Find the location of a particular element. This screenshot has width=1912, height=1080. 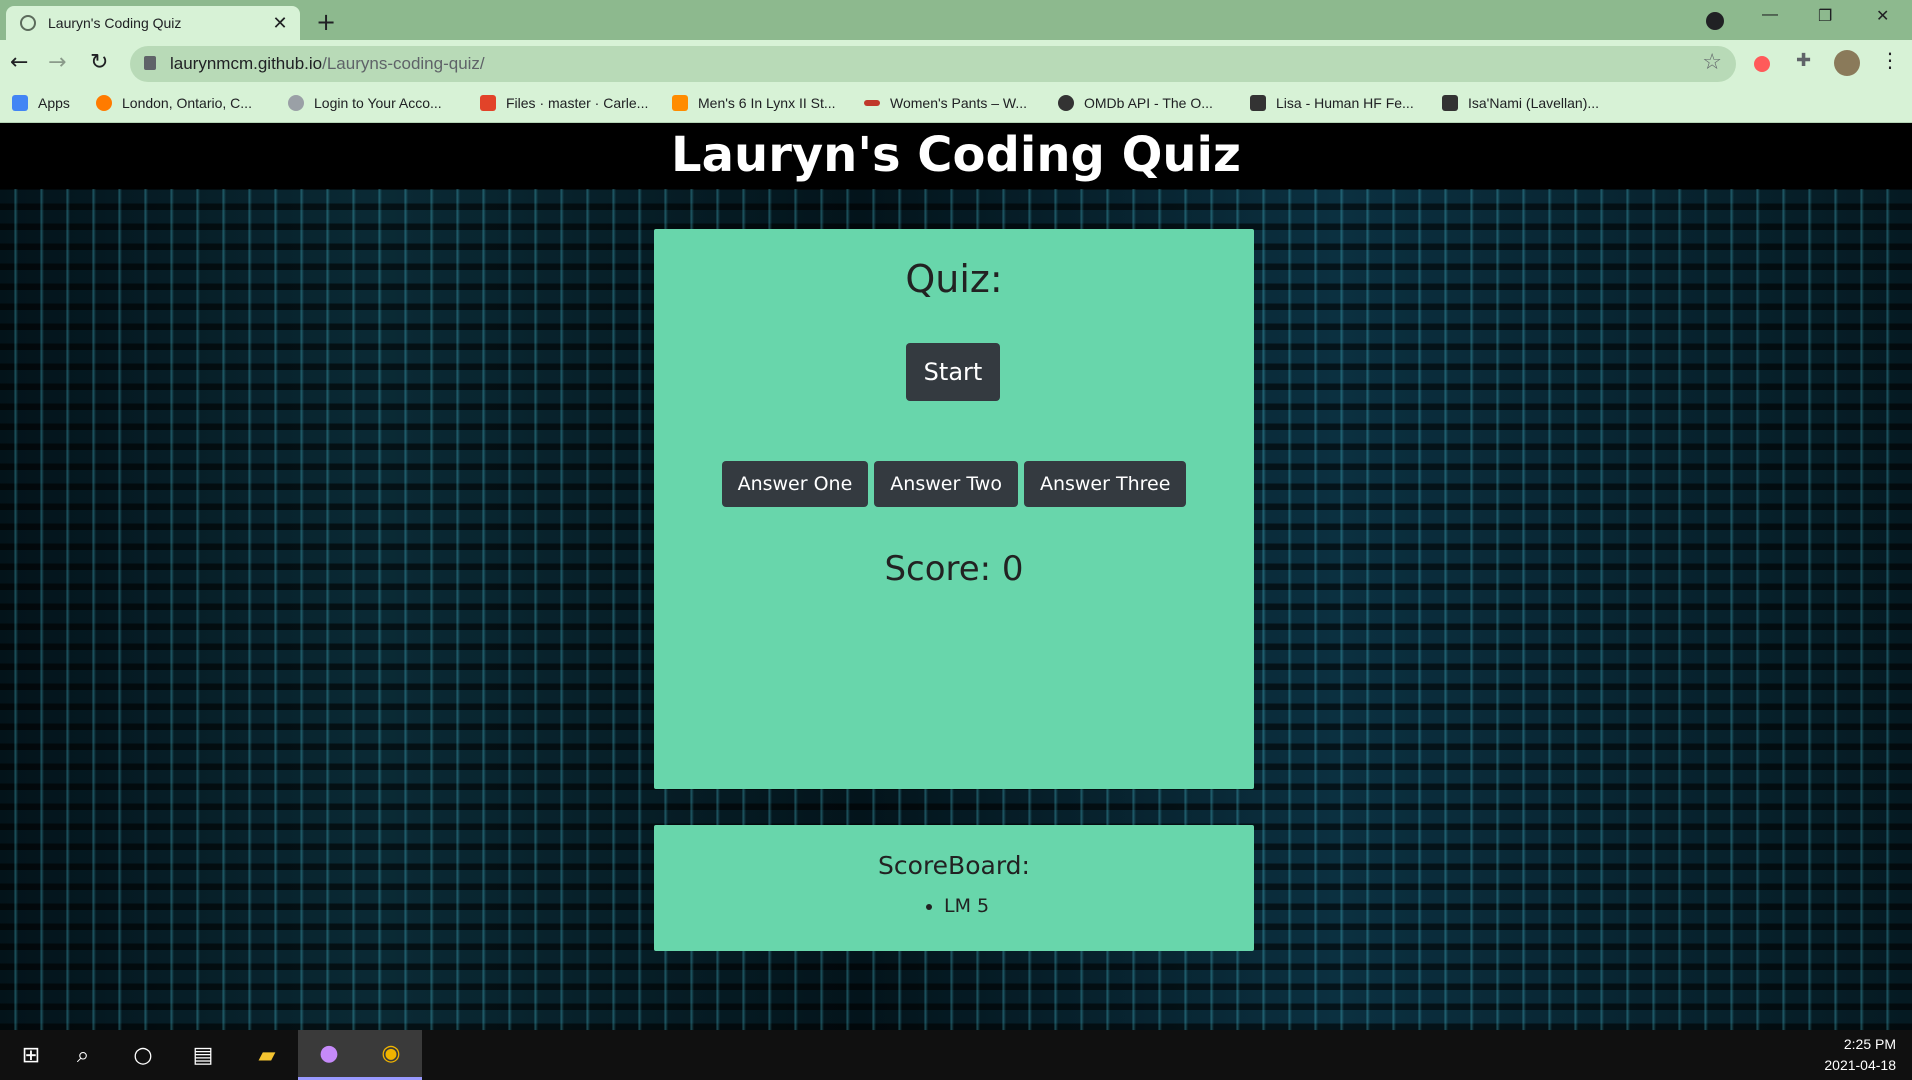

taskbar: ⊞ ⌕ ○ ▤ ▰ ● ◉ 2:25 PM 2021-04-18 is located at coordinates (956, 1055).